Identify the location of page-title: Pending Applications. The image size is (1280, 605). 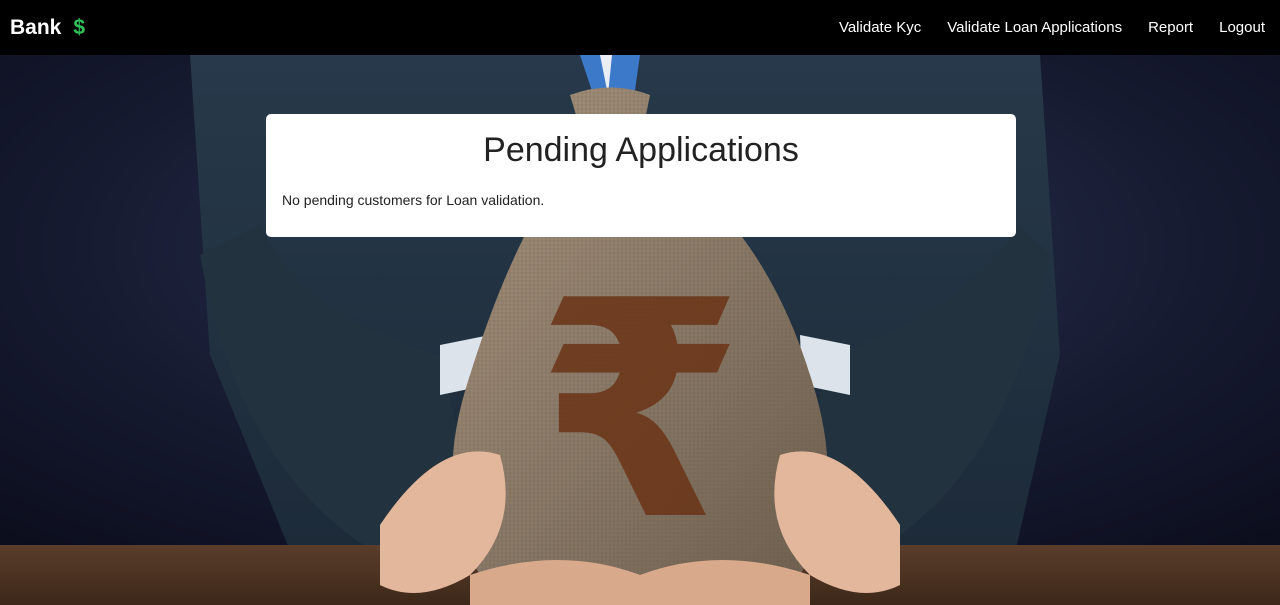
(641, 150).